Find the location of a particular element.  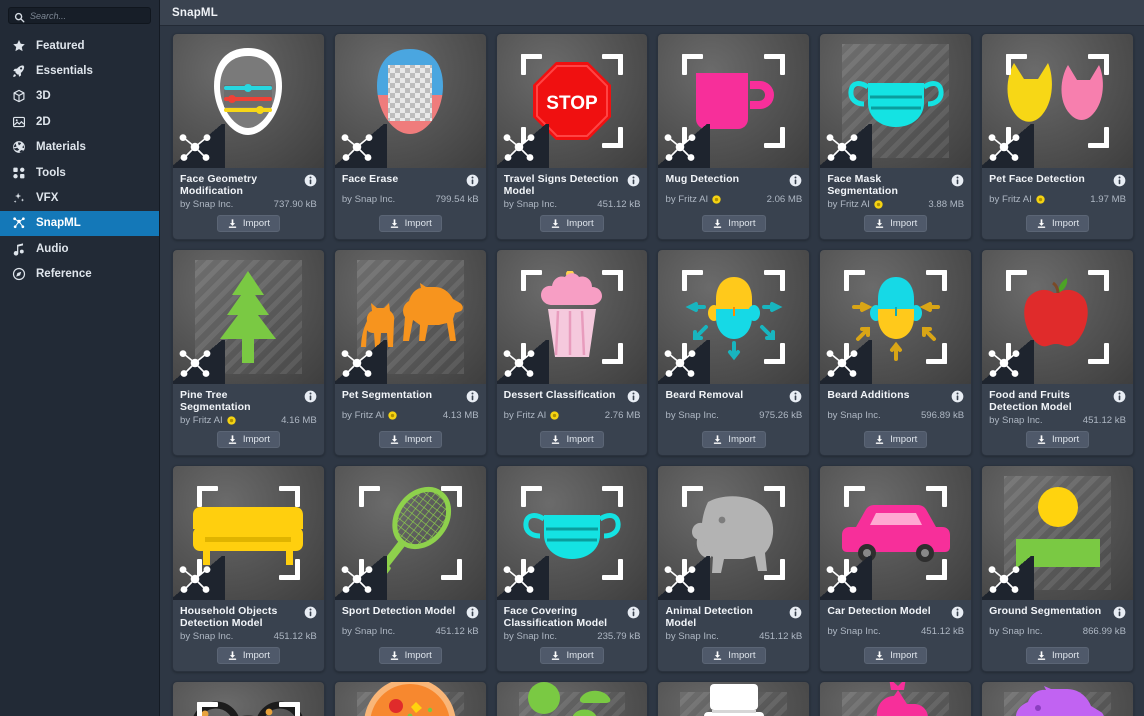

asset-card: Face Erase by Snap Inc. 799.54 kB Import is located at coordinates (410, 136).